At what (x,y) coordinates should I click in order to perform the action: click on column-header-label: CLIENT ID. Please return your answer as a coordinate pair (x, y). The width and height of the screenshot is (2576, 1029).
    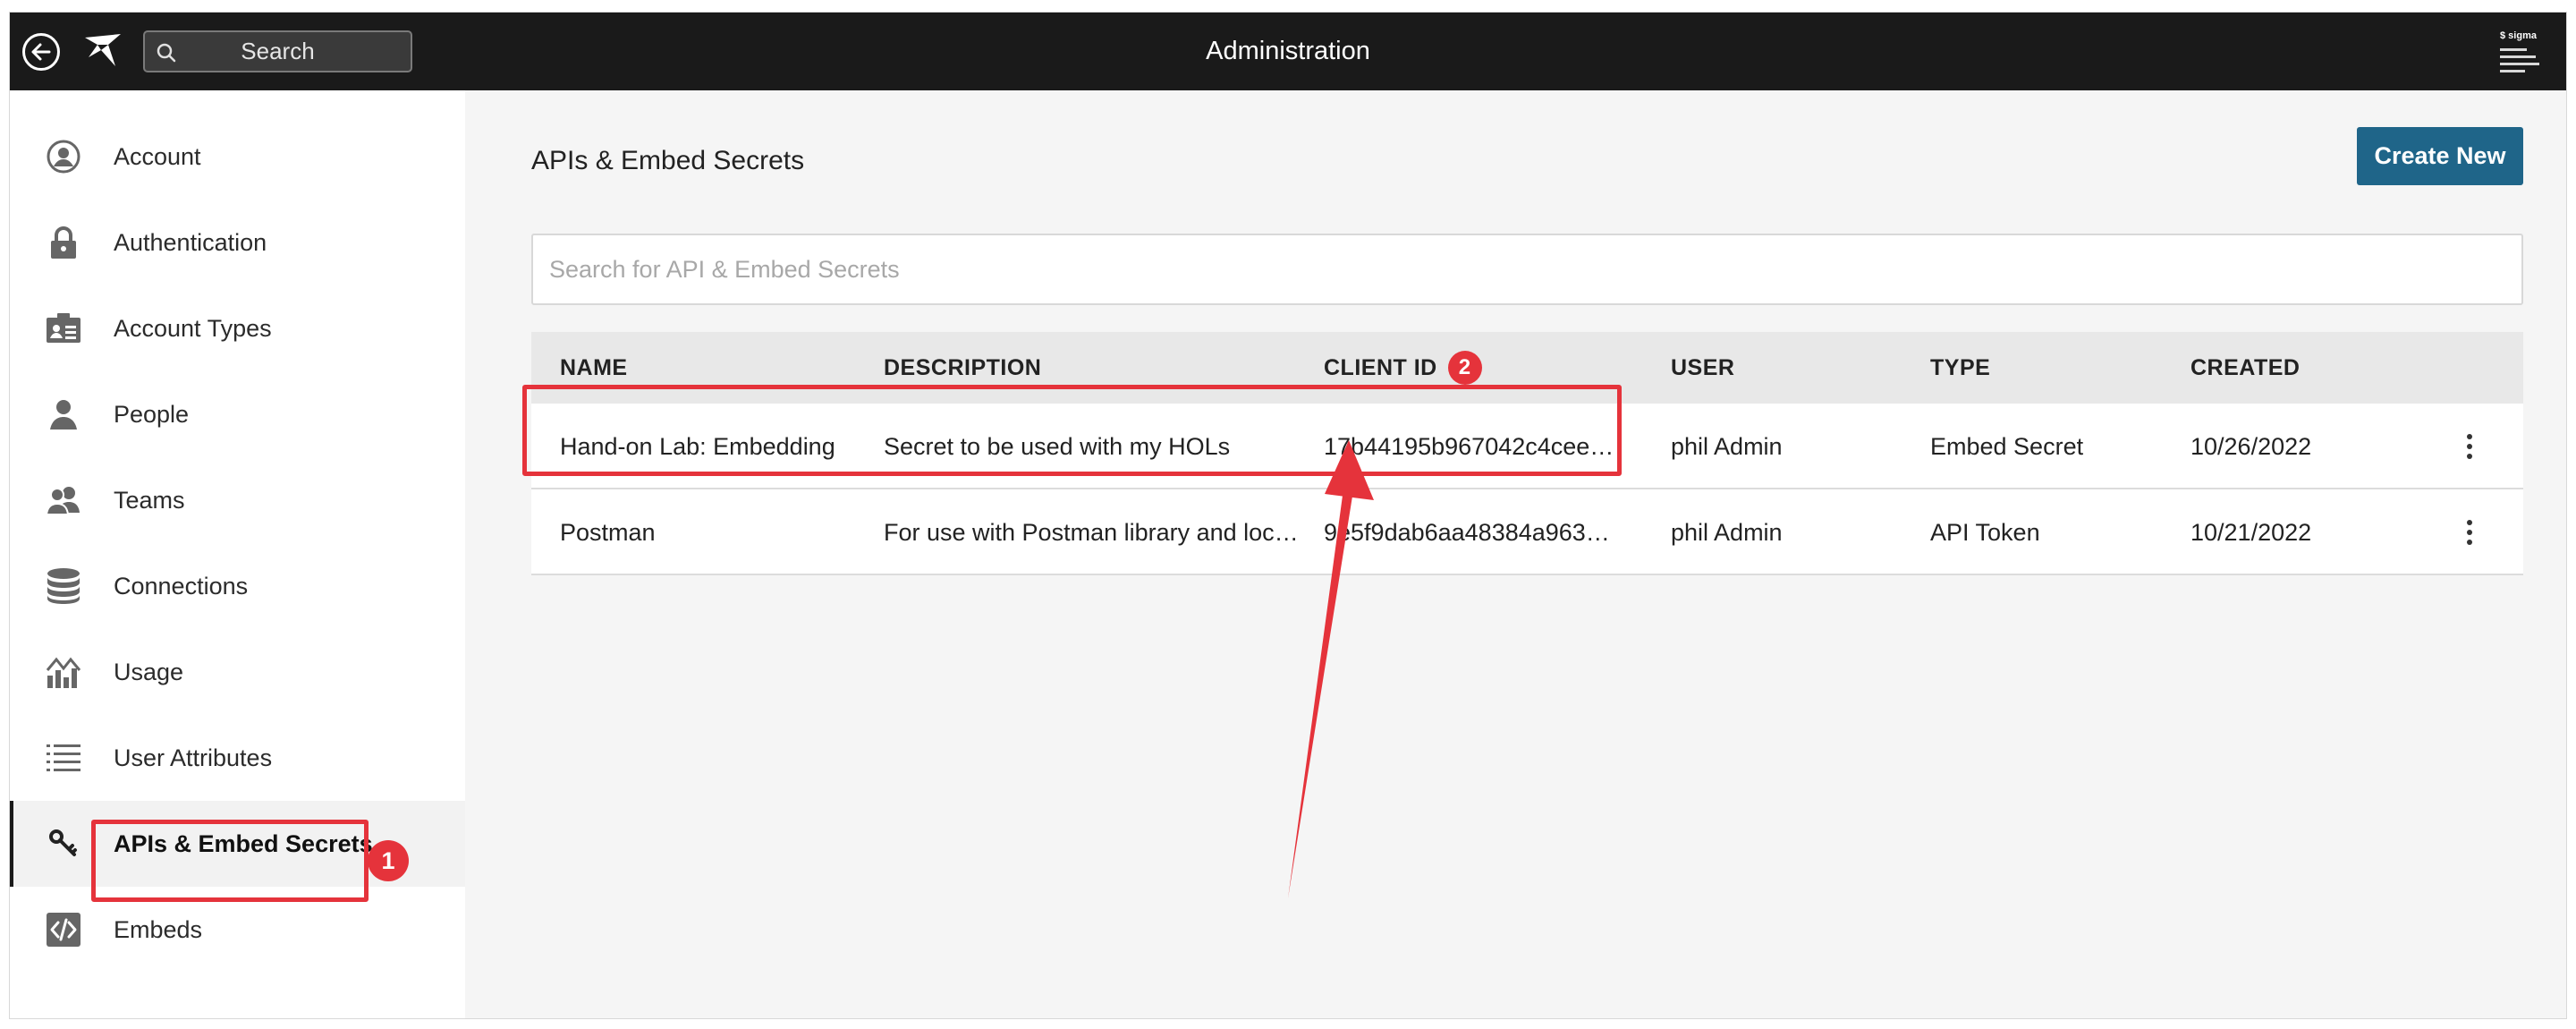
    Looking at the image, I should click on (1380, 367).